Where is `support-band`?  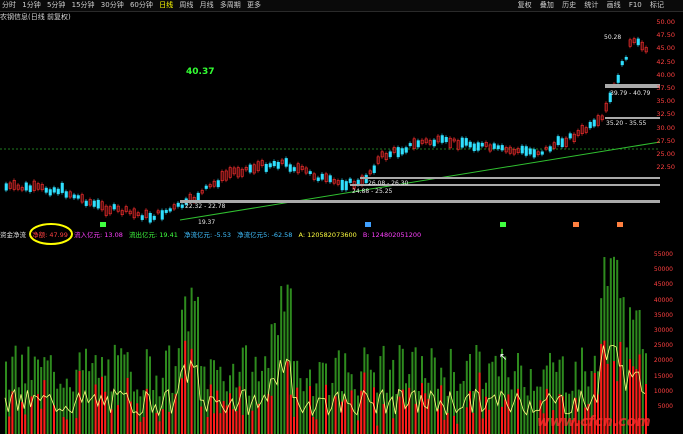 support-band is located at coordinates (510, 178).